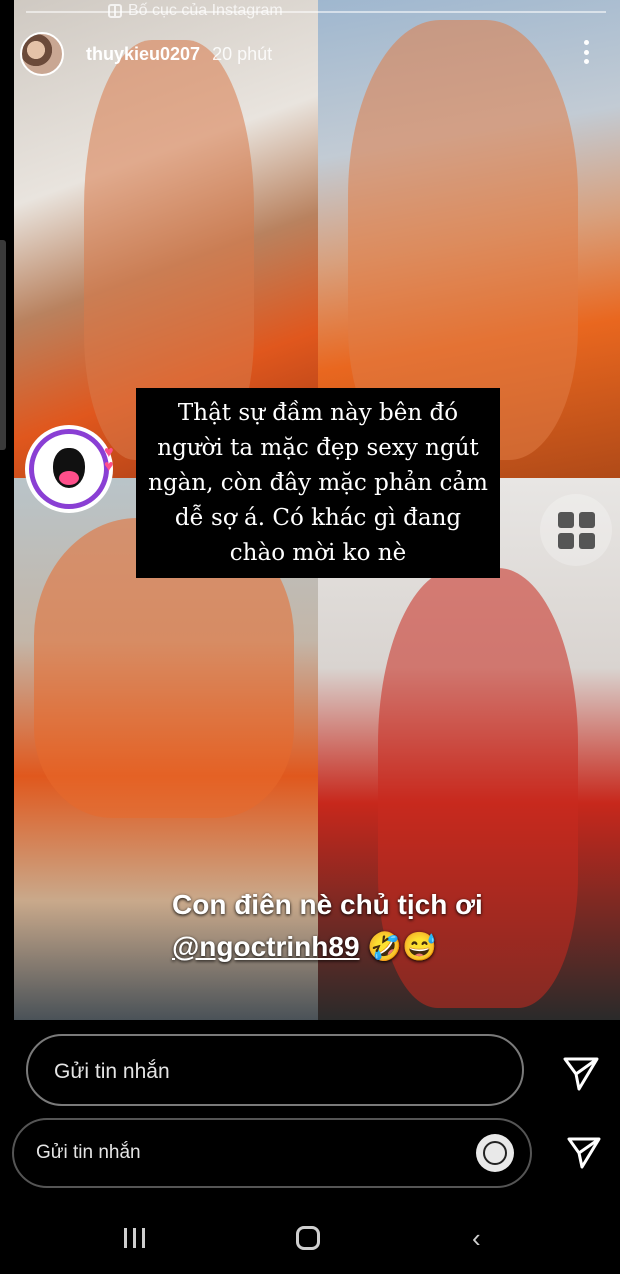  I want to click on layout-grid-button, so click(576, 530).